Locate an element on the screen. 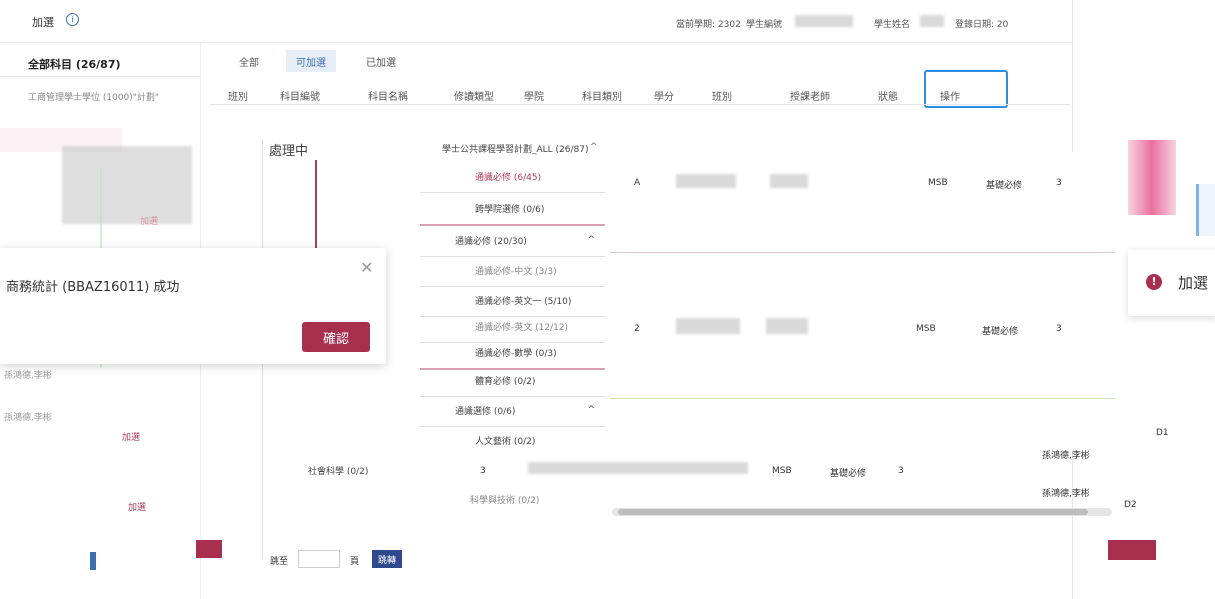 The width and height of the screenshot is (1215, 599). col-course-code: 科目編號 is located at coordinates (300, 97).